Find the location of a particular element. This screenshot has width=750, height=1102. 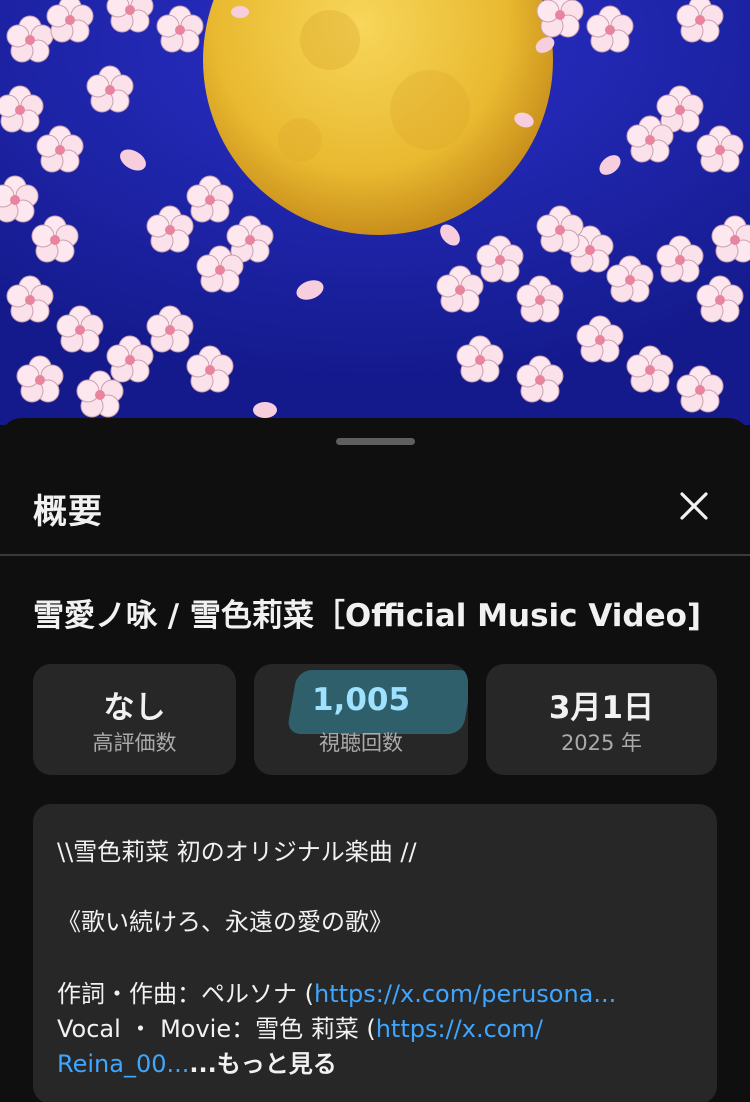

date-stat: 3月1日 2025 年 is located at coordinates (601, 719).